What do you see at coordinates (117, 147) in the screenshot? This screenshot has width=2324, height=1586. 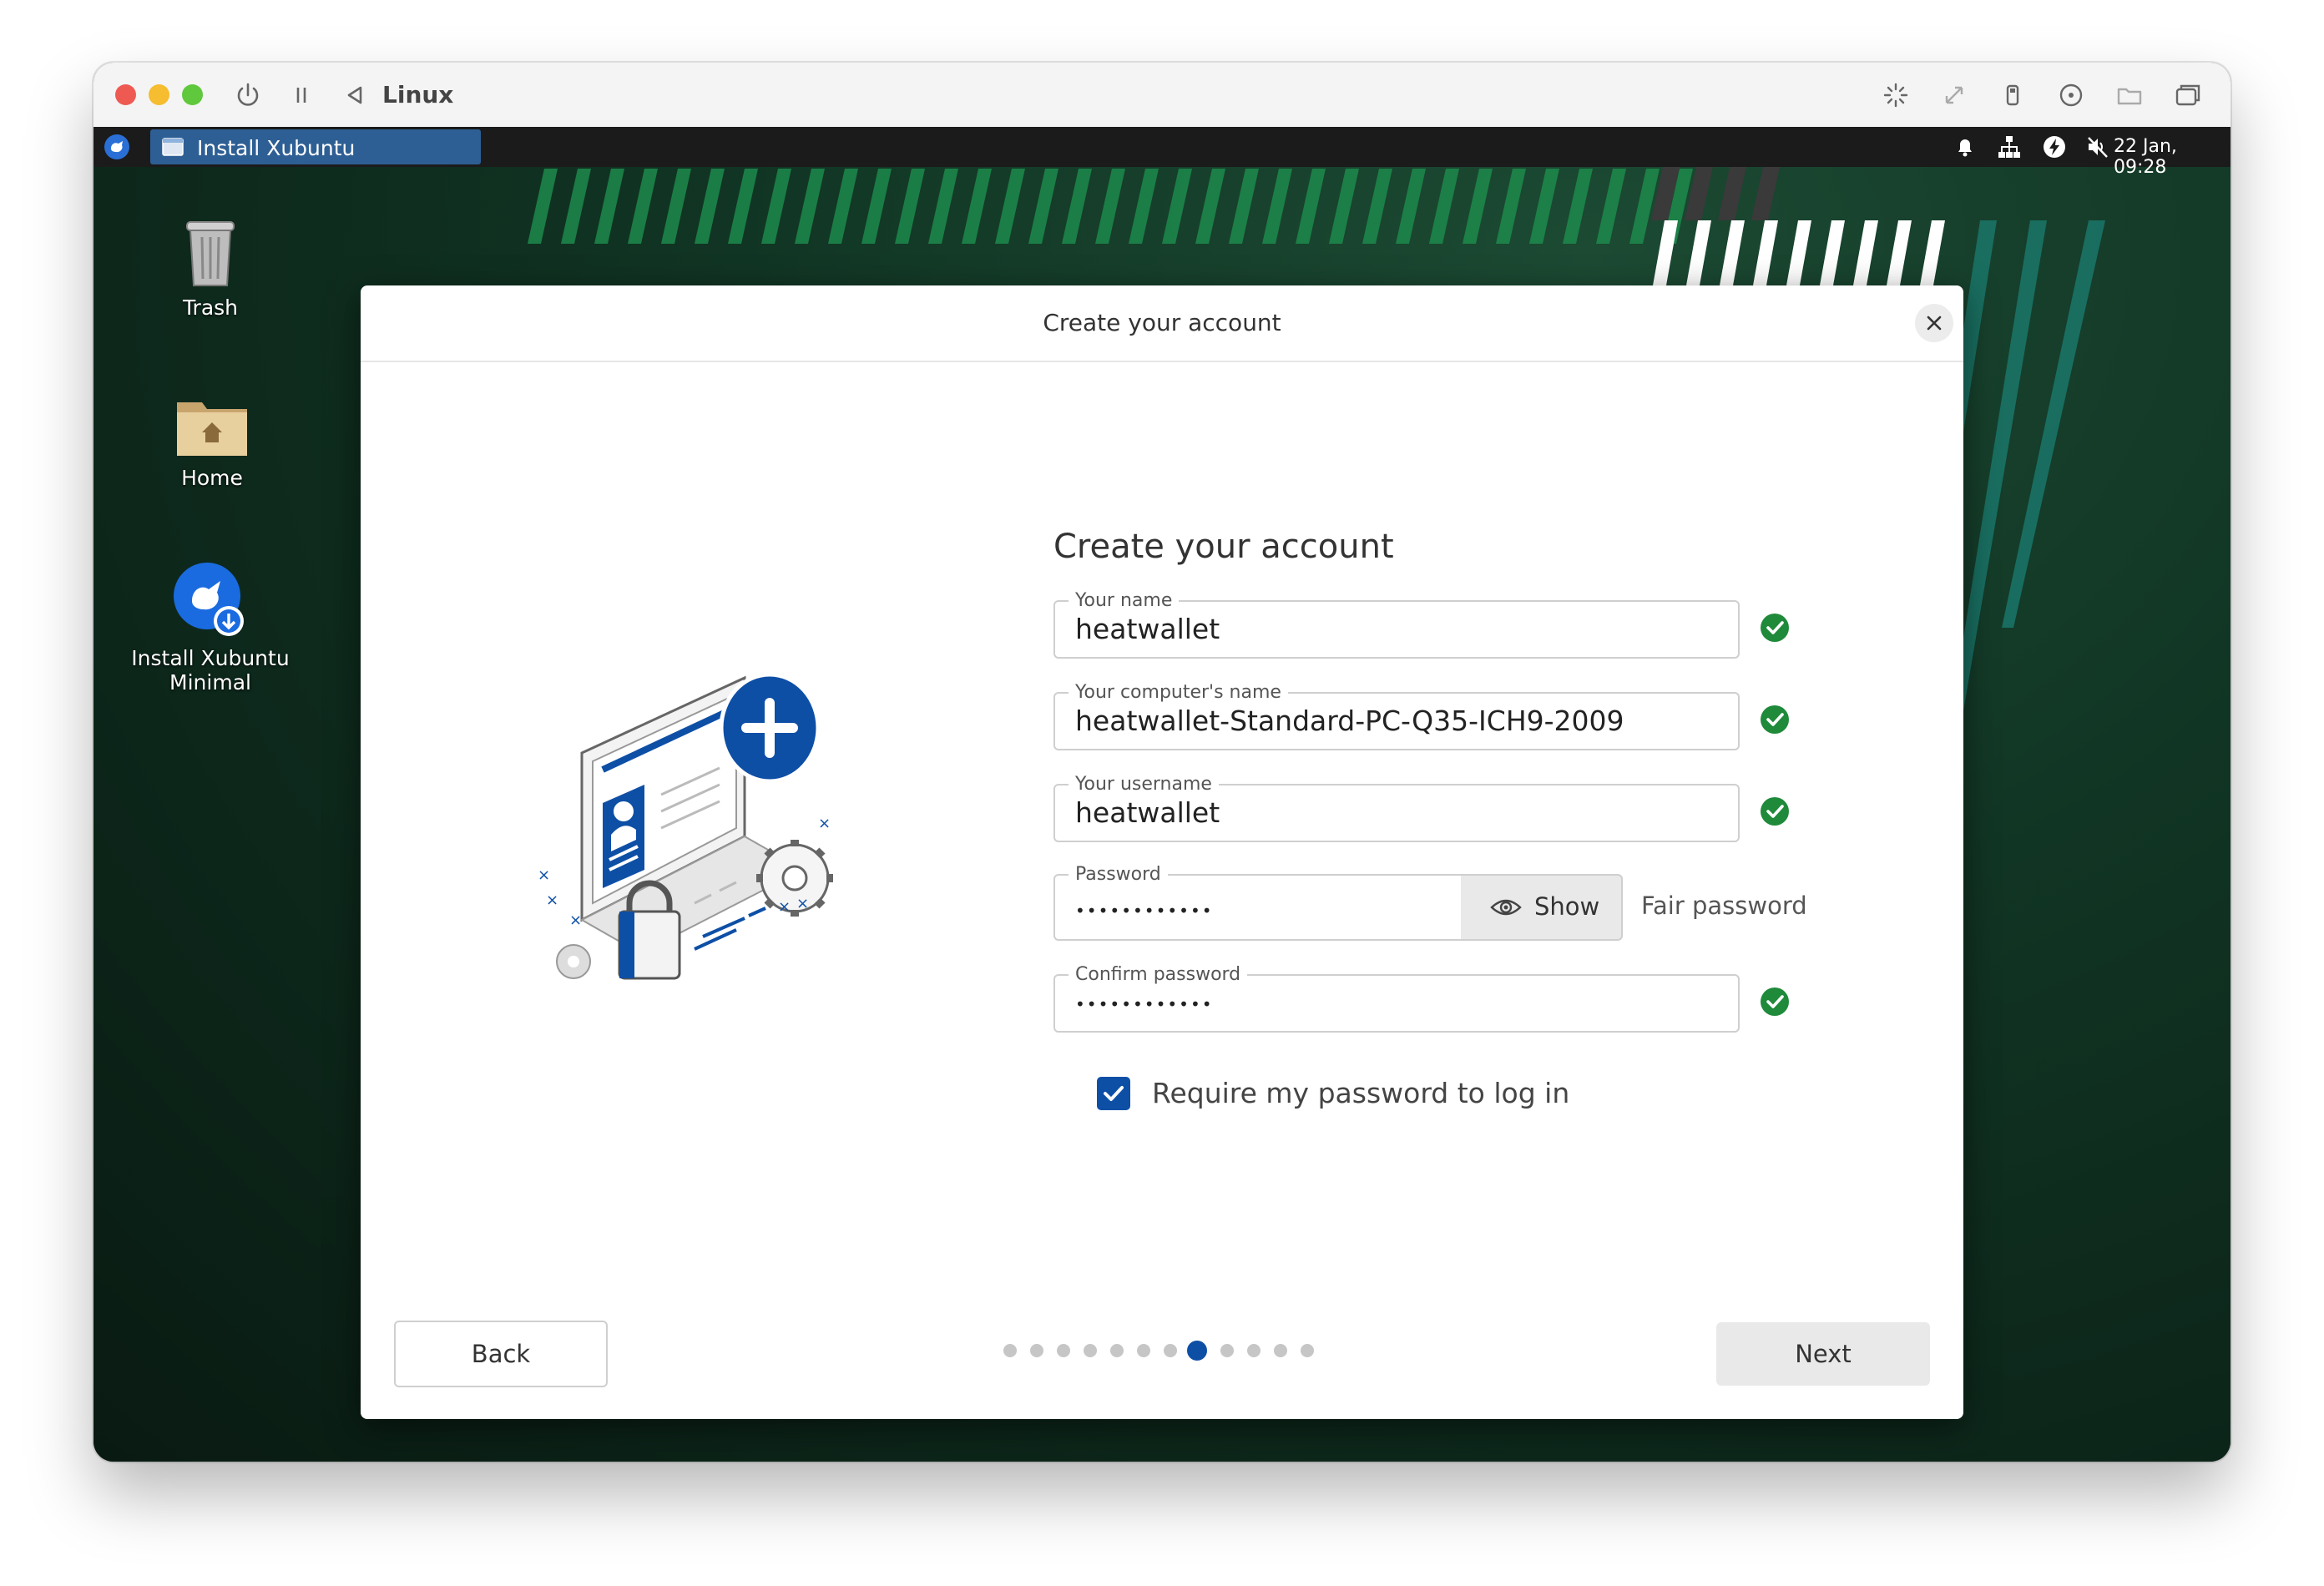 I see `whisker-menu-icon` at bounding box center [117, 147].